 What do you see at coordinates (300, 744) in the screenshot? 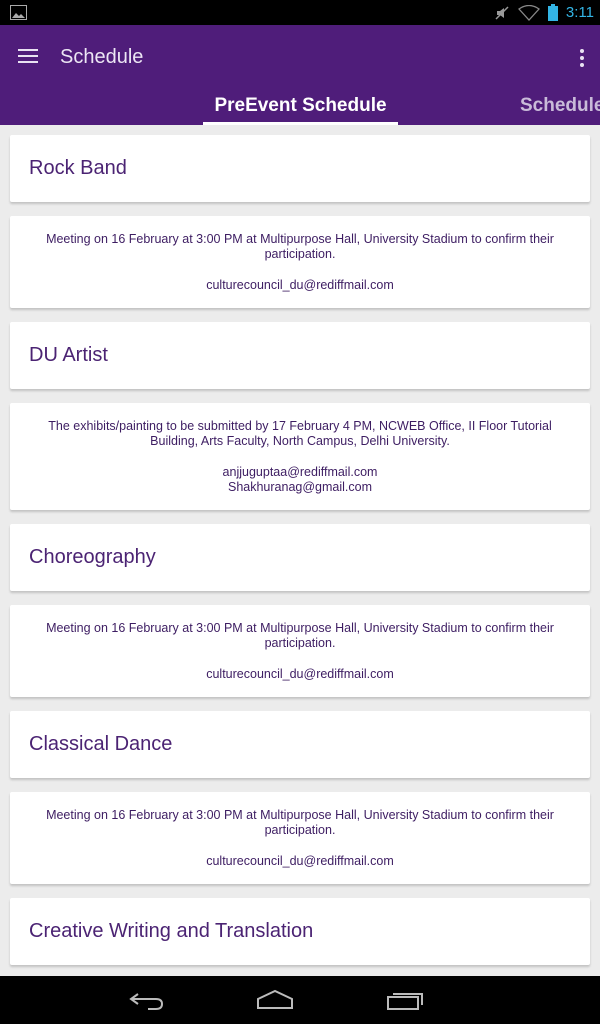
I see `event-title-card: Classical Dance` at bounding box center [300, 744].